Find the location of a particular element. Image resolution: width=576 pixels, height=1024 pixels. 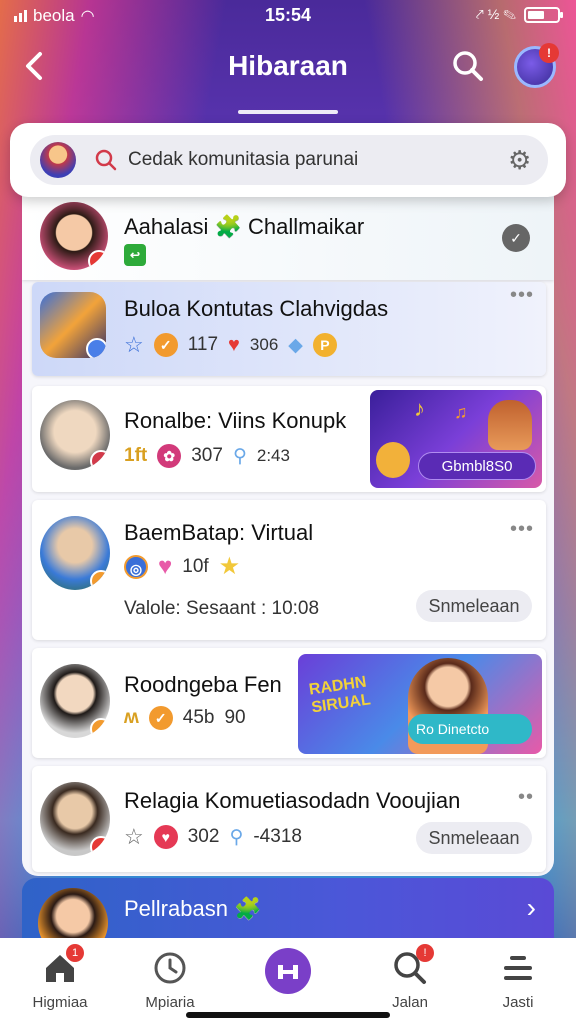

status-bar: beola ◠ 15:54 ⤤ ½ ✎ is located at coordinates (288, 17).